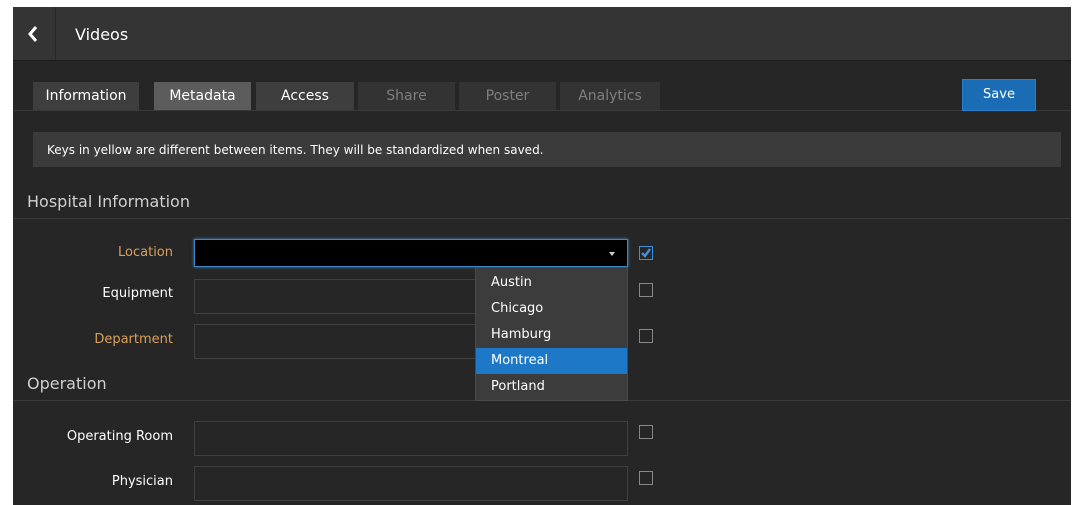  Describe the element at coordinates (411, 438) in the screenshot. I see `operating-room-input` at that location.